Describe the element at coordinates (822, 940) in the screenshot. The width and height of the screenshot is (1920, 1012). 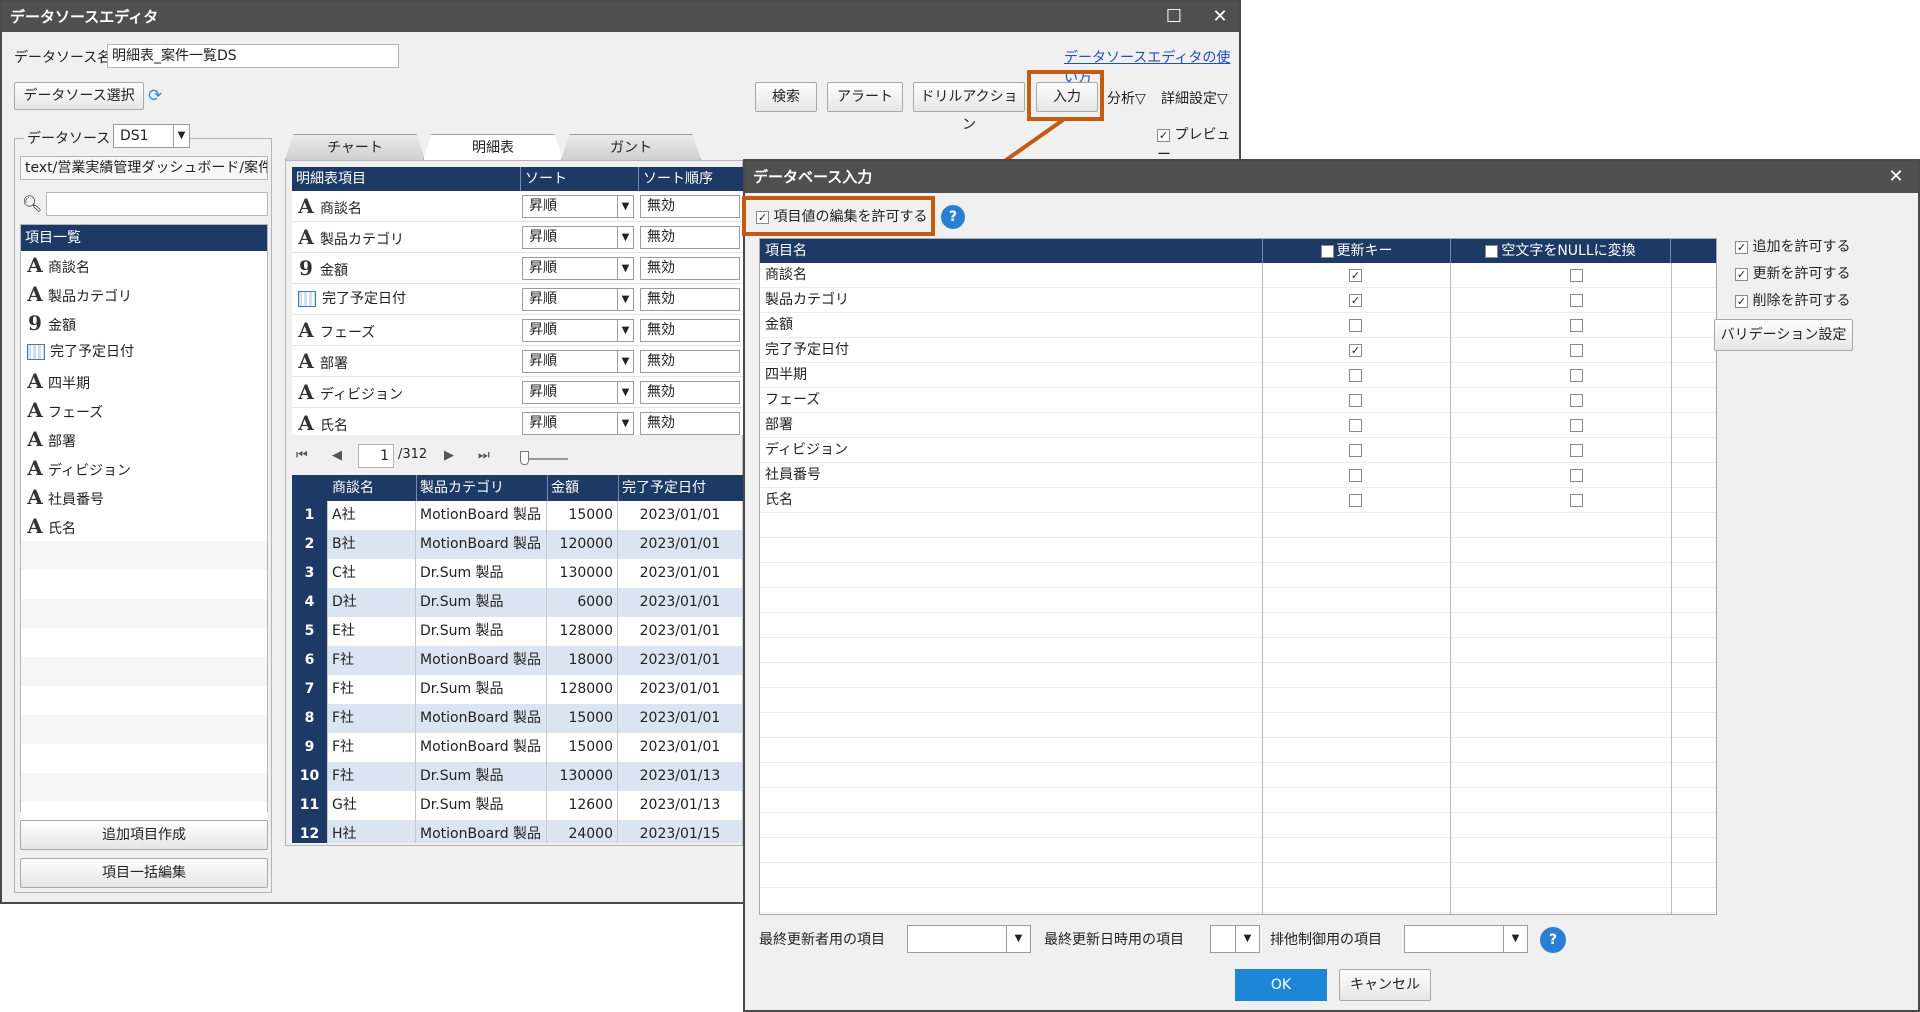
I see `last-user-label: 最終更新者用の項目` at that location.